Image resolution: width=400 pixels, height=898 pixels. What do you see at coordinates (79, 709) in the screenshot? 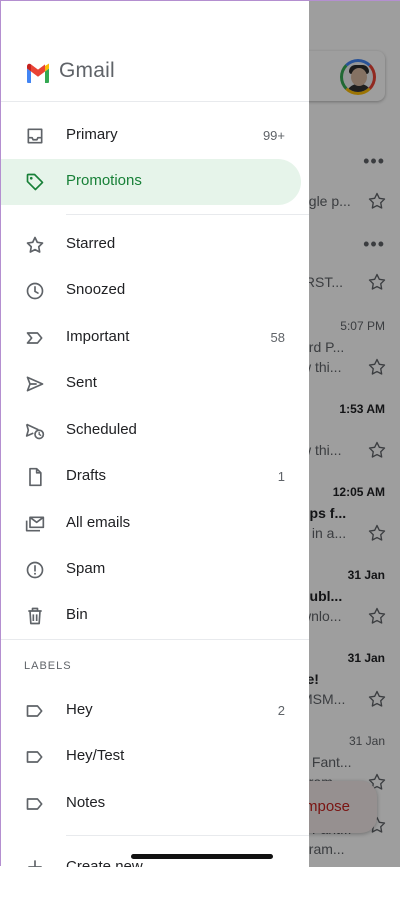
I see `nav-item-label: Hey` at bounding box center [79, 709].